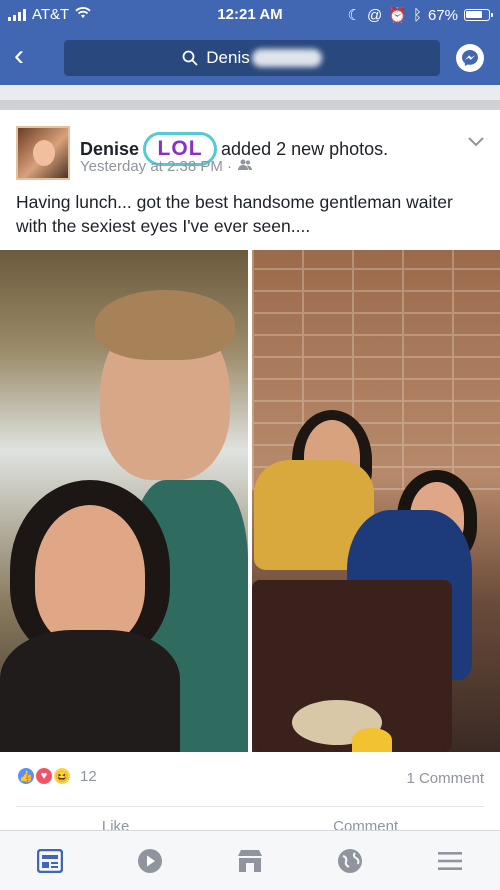 The height and width of the screenshot is (890, 500). Describe the element at coordinates (88, 776) in the screenshot. I see `reaction-count: 12` at that location.